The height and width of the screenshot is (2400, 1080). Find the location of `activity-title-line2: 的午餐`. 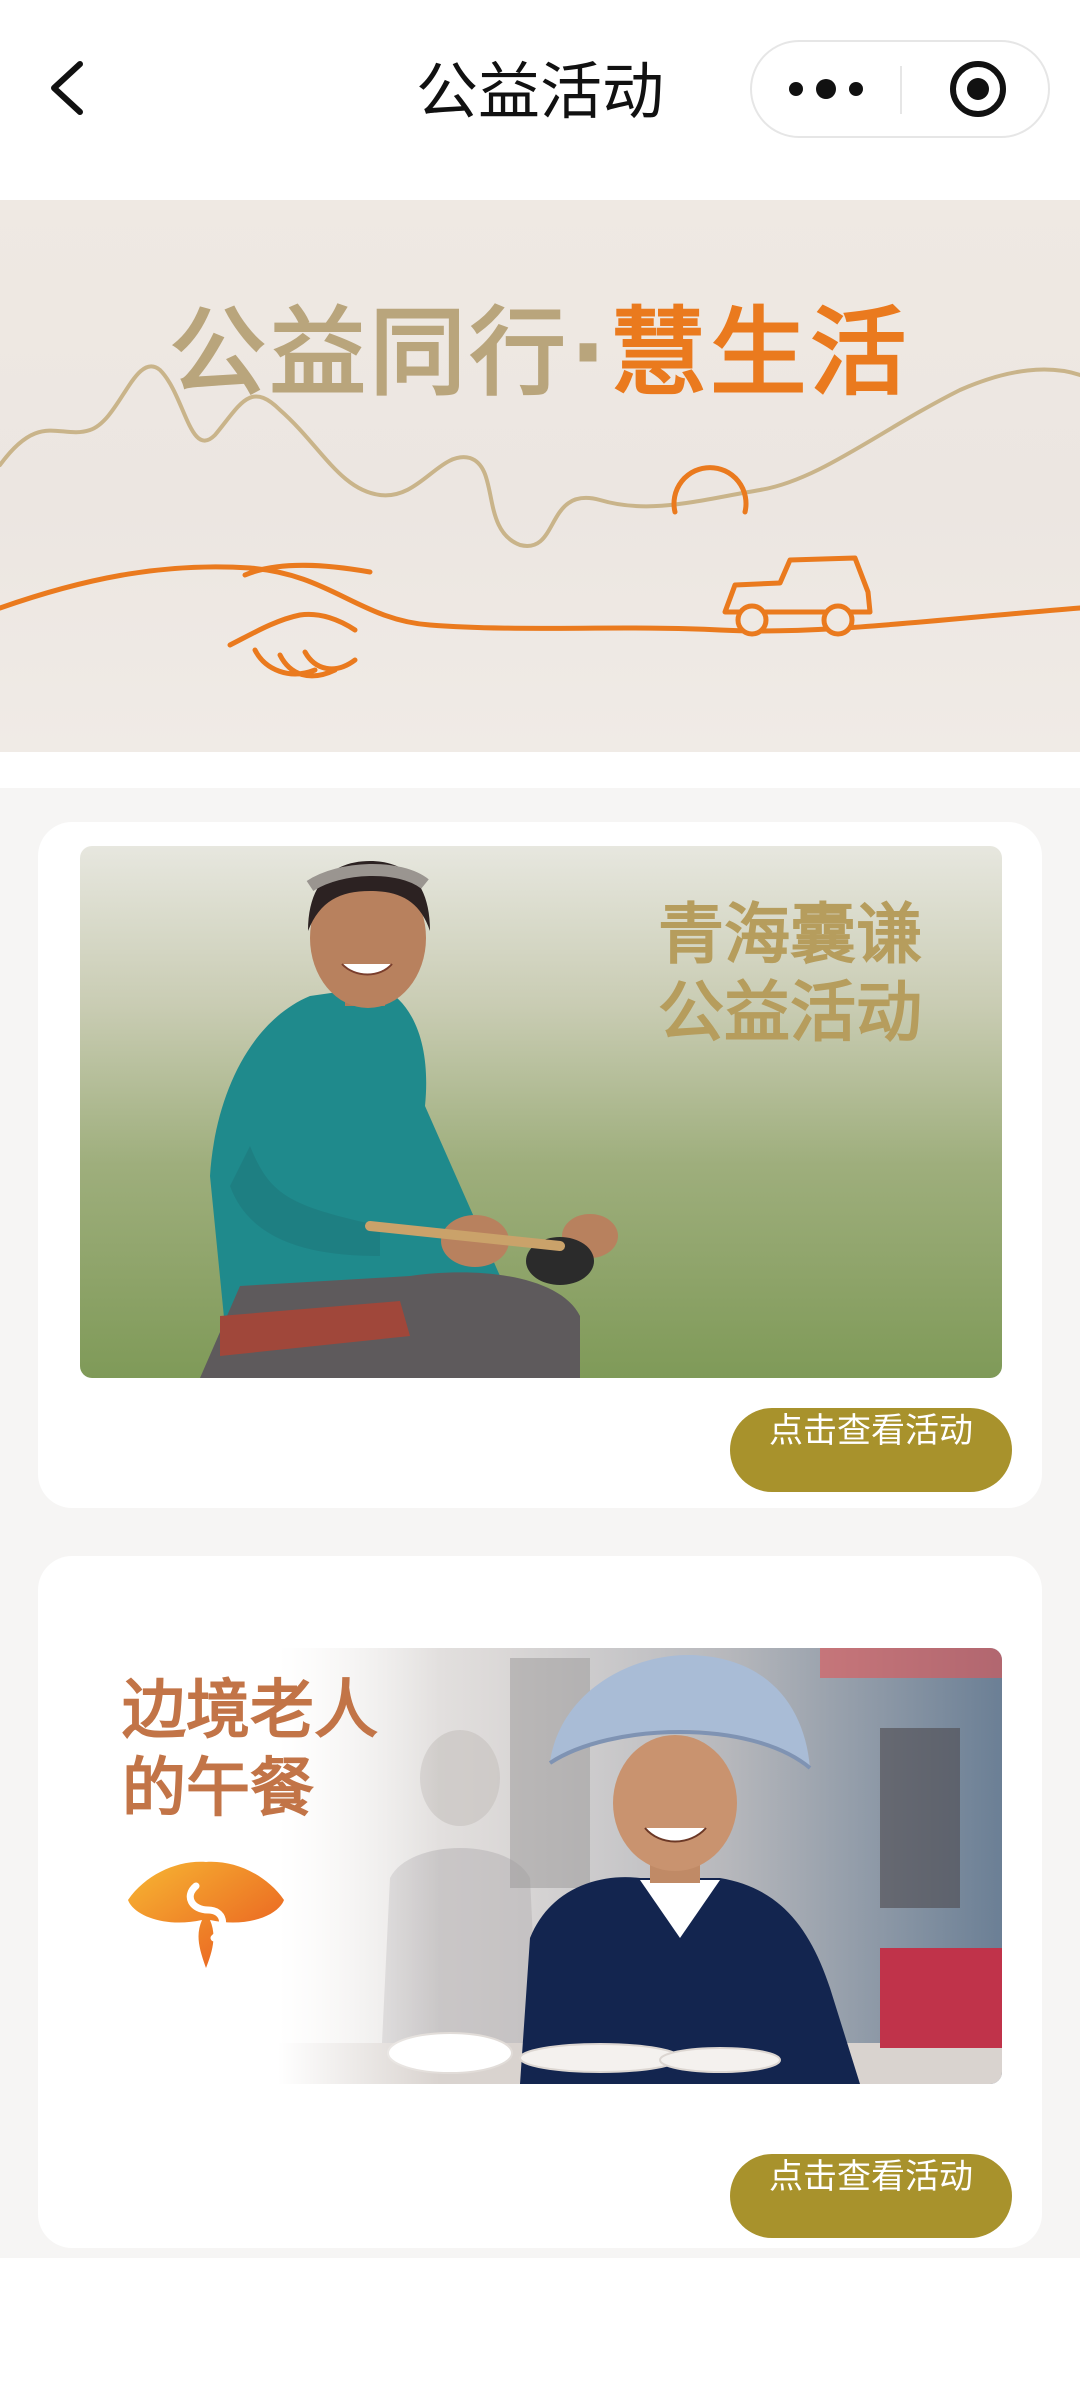

activity-title-line2: 的午餐 is located at coordinates (218, 1789).